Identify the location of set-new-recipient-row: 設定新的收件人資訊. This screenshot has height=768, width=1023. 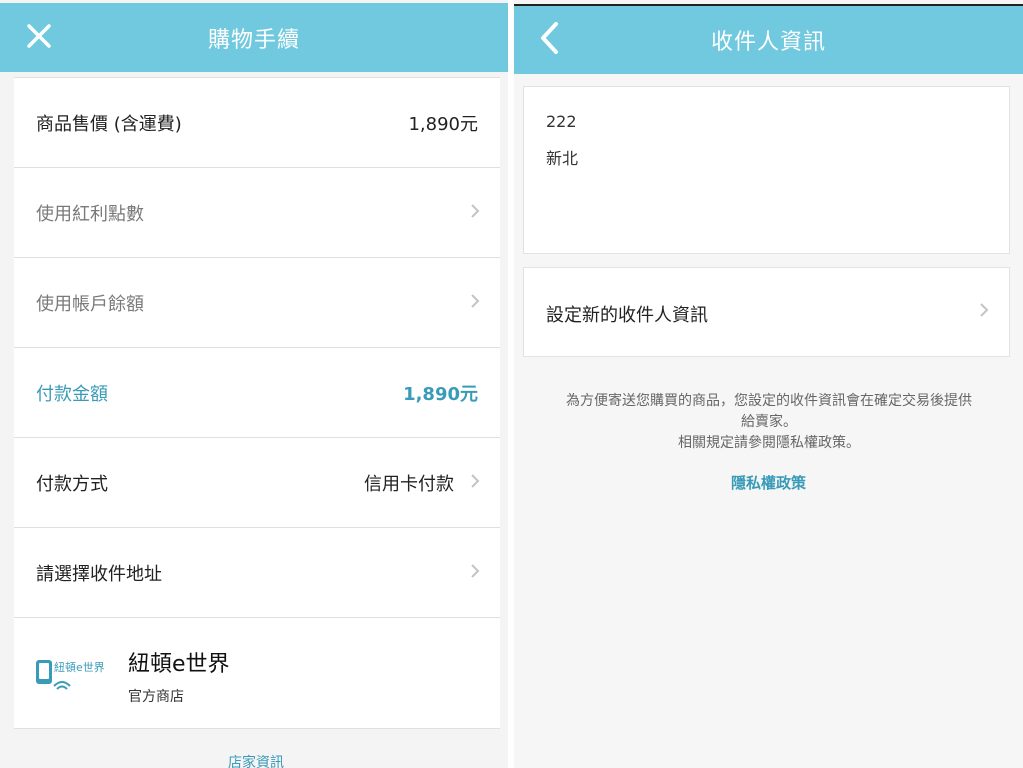
(766, 312).